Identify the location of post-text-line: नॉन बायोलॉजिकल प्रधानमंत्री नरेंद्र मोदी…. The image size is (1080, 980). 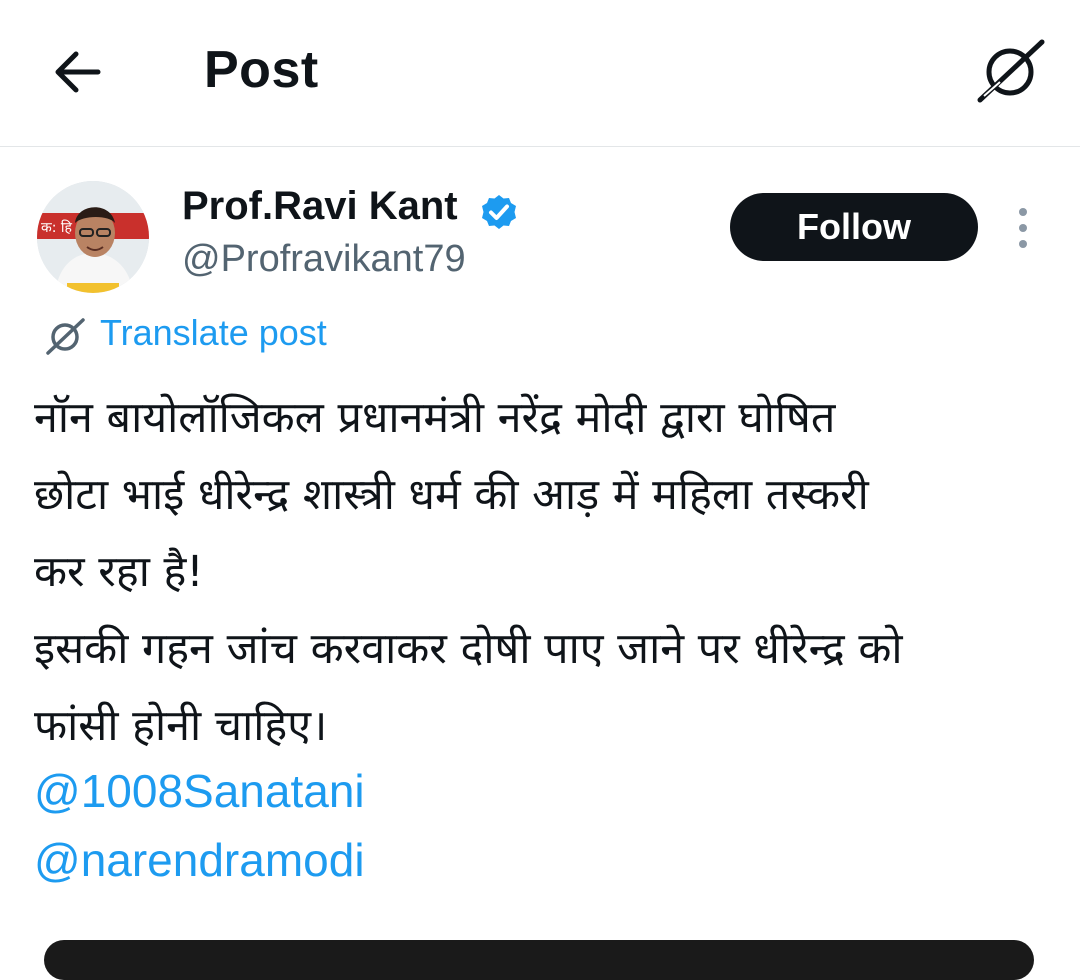
(435, 418).